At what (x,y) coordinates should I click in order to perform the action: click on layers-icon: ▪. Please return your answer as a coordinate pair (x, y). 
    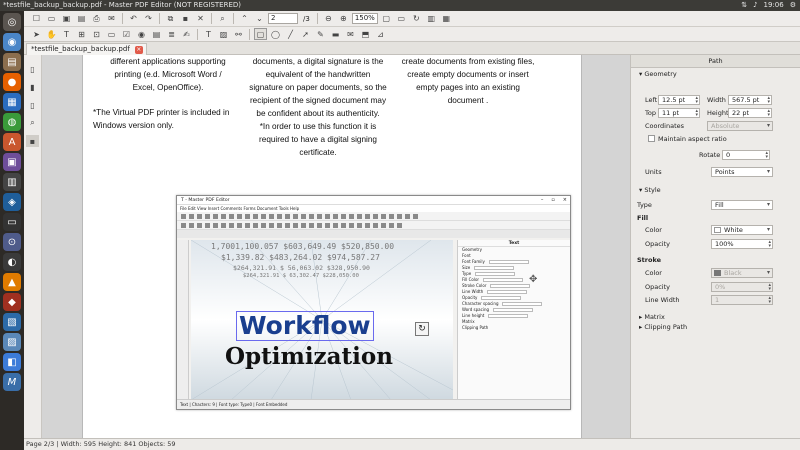
    Looking at the image, I should click on (32, 141).